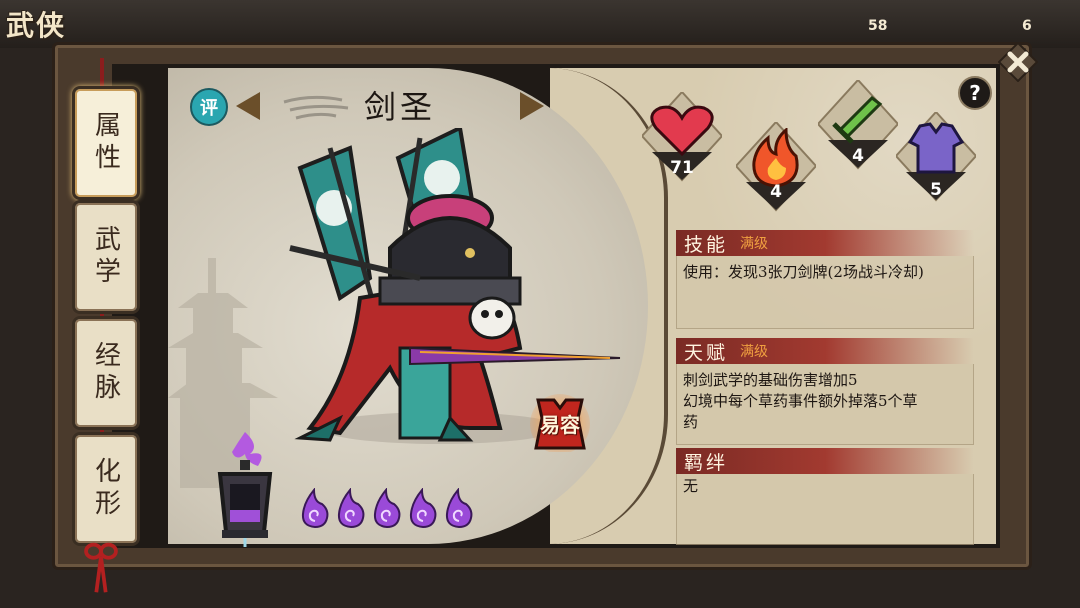 The image size is (1080, 608). Describe the element at coordinates (800, 401) in the screenshot. I see `talent-line: 幻境中每个草药事件额外掉落5个草` at that location.